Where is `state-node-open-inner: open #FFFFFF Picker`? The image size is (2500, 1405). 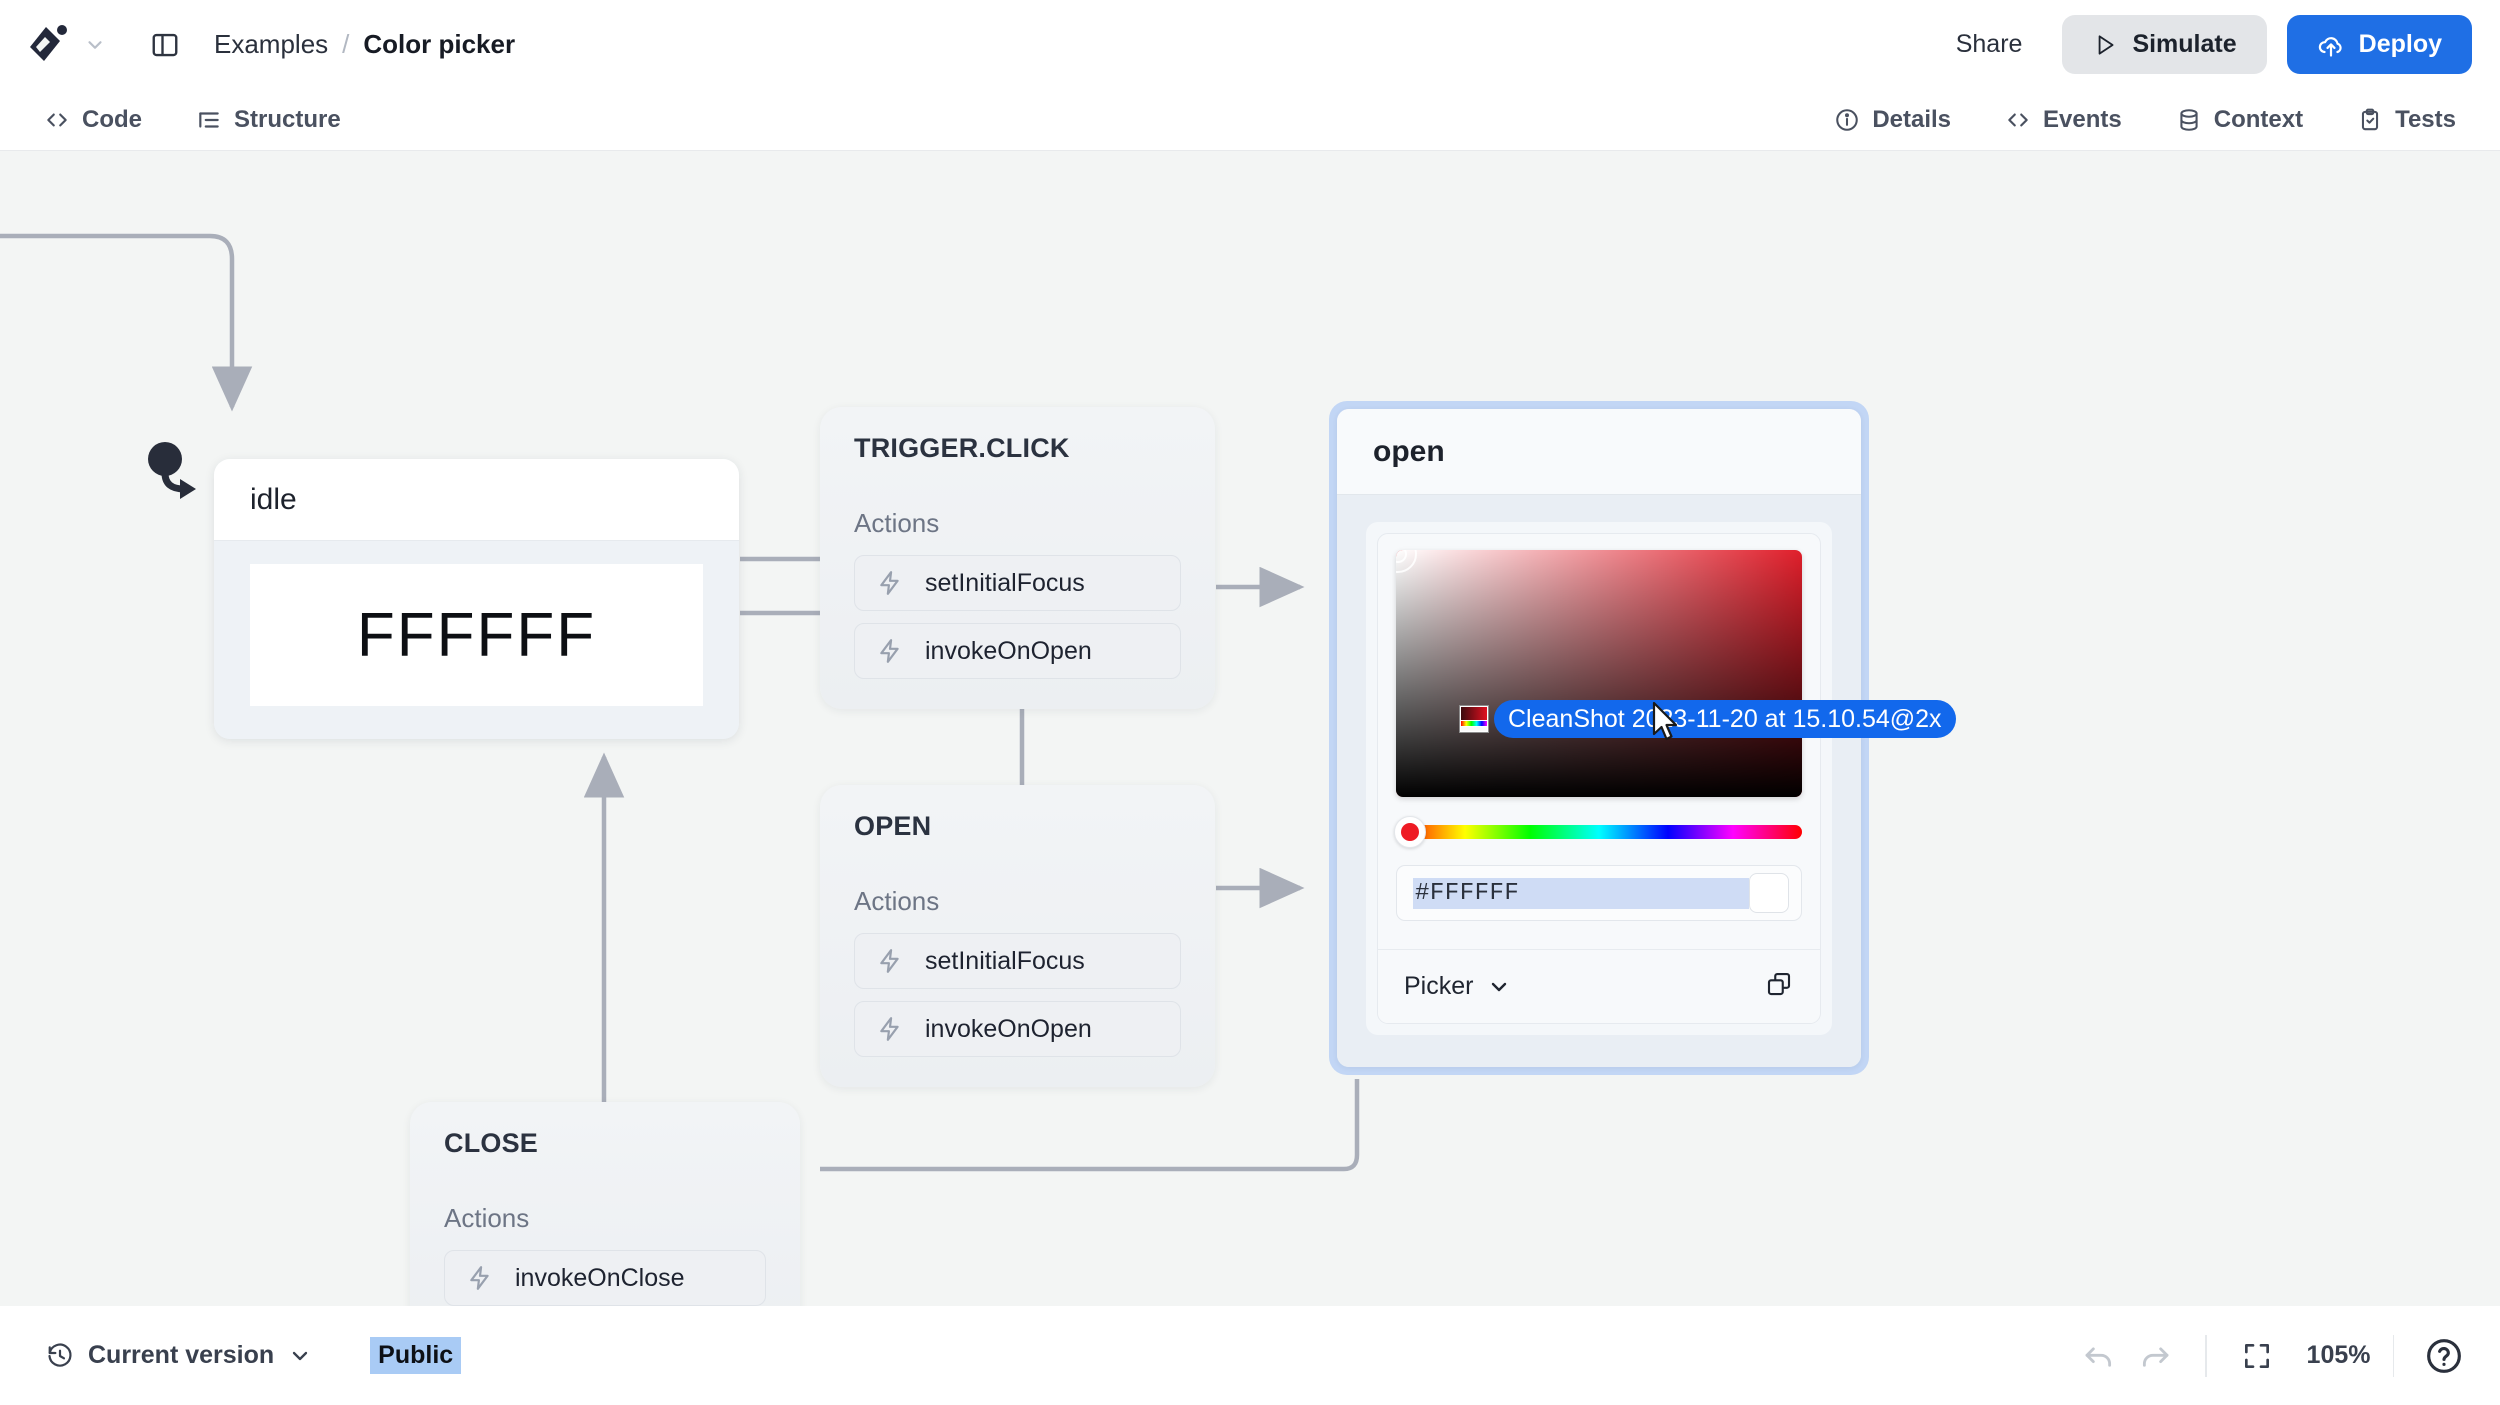 state-node-open-inner: open #FFFFFF Picker is located at coordinates (1599, 738).